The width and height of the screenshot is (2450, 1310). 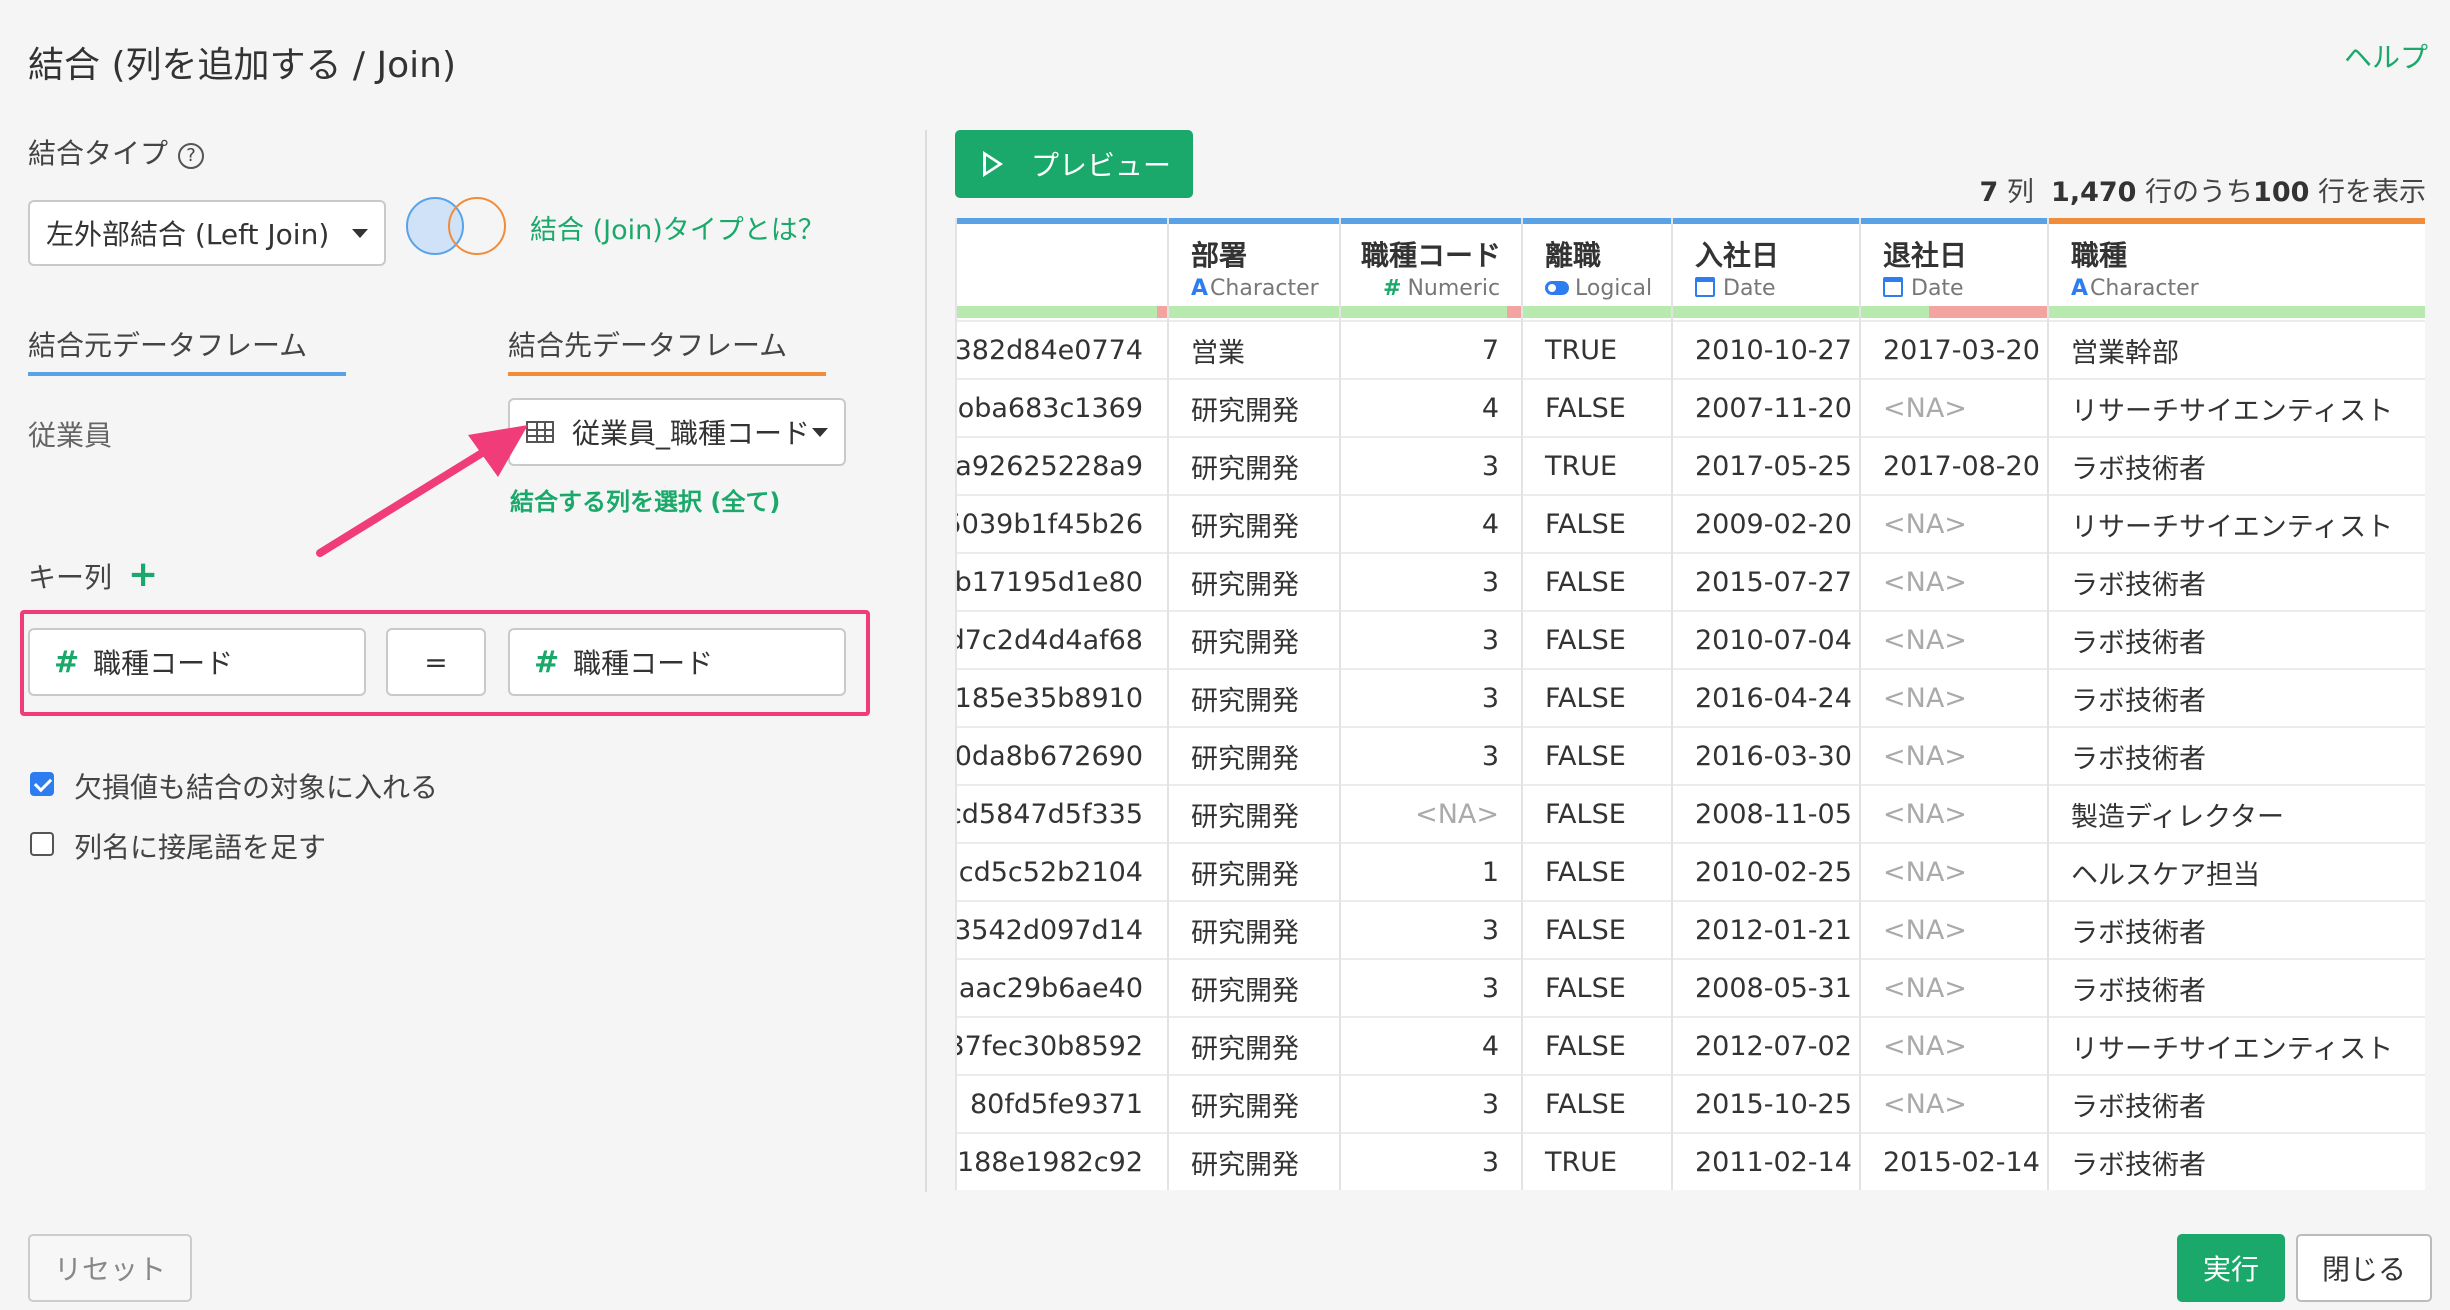 I want to click on table-cell: 4382d84e0774, so click(x=1062, y=349).